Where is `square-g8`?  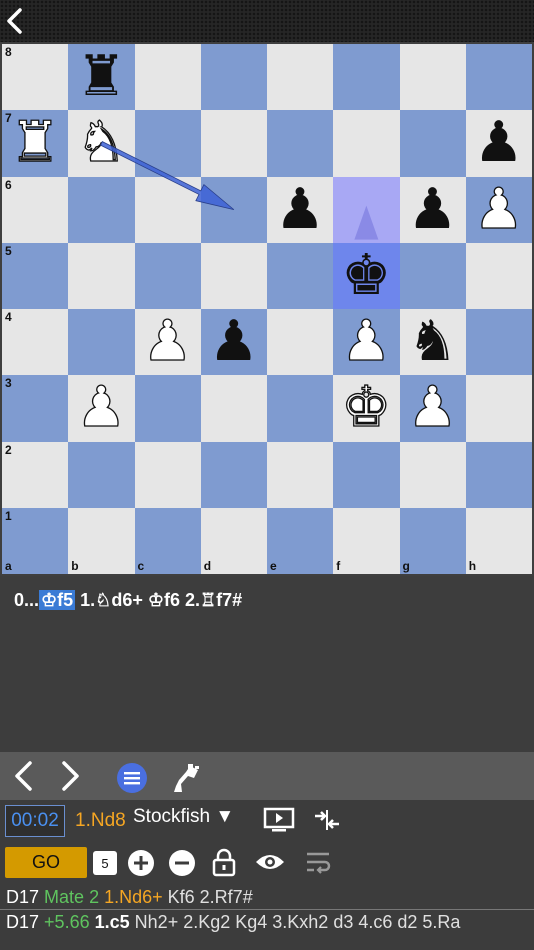 square-g8 is located at coordinates (432, 77).